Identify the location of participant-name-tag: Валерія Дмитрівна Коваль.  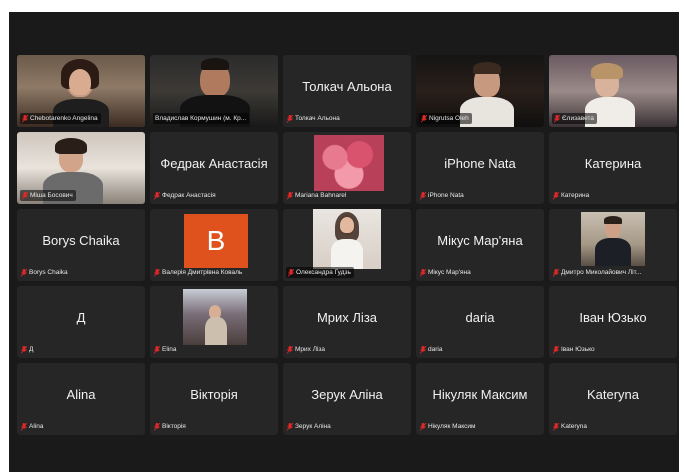
(199, 272).